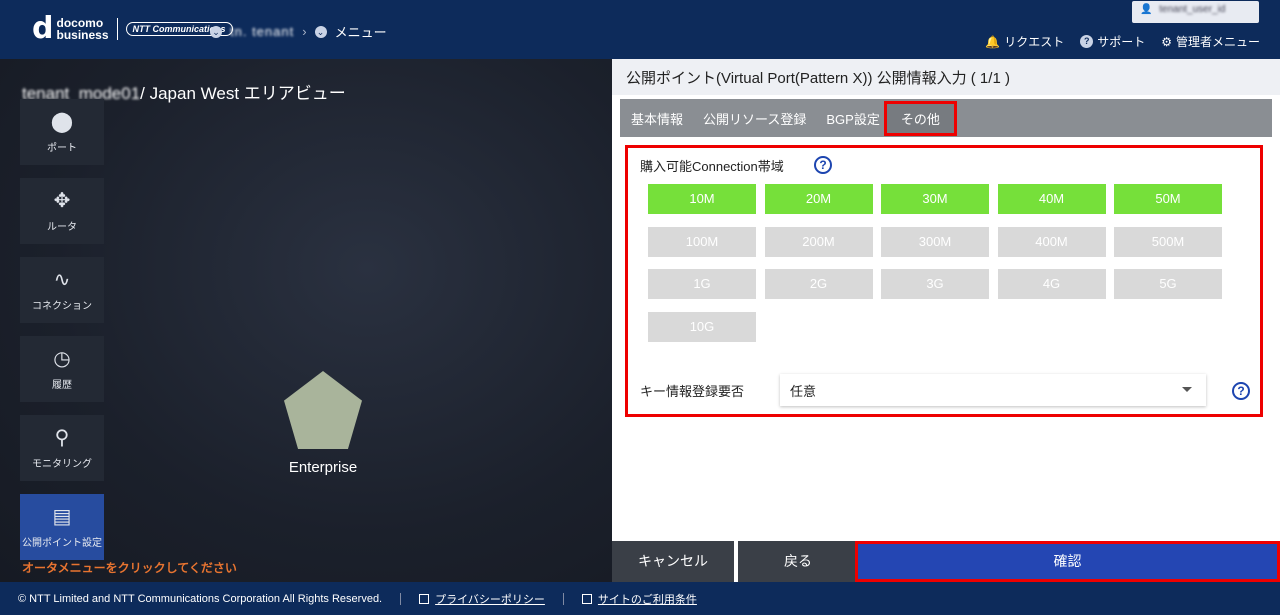 The image size is (1280, 615). Describe the element at coordinates (1067, 561) in the screenshot. I see `confirm-button: 確認` at that location.